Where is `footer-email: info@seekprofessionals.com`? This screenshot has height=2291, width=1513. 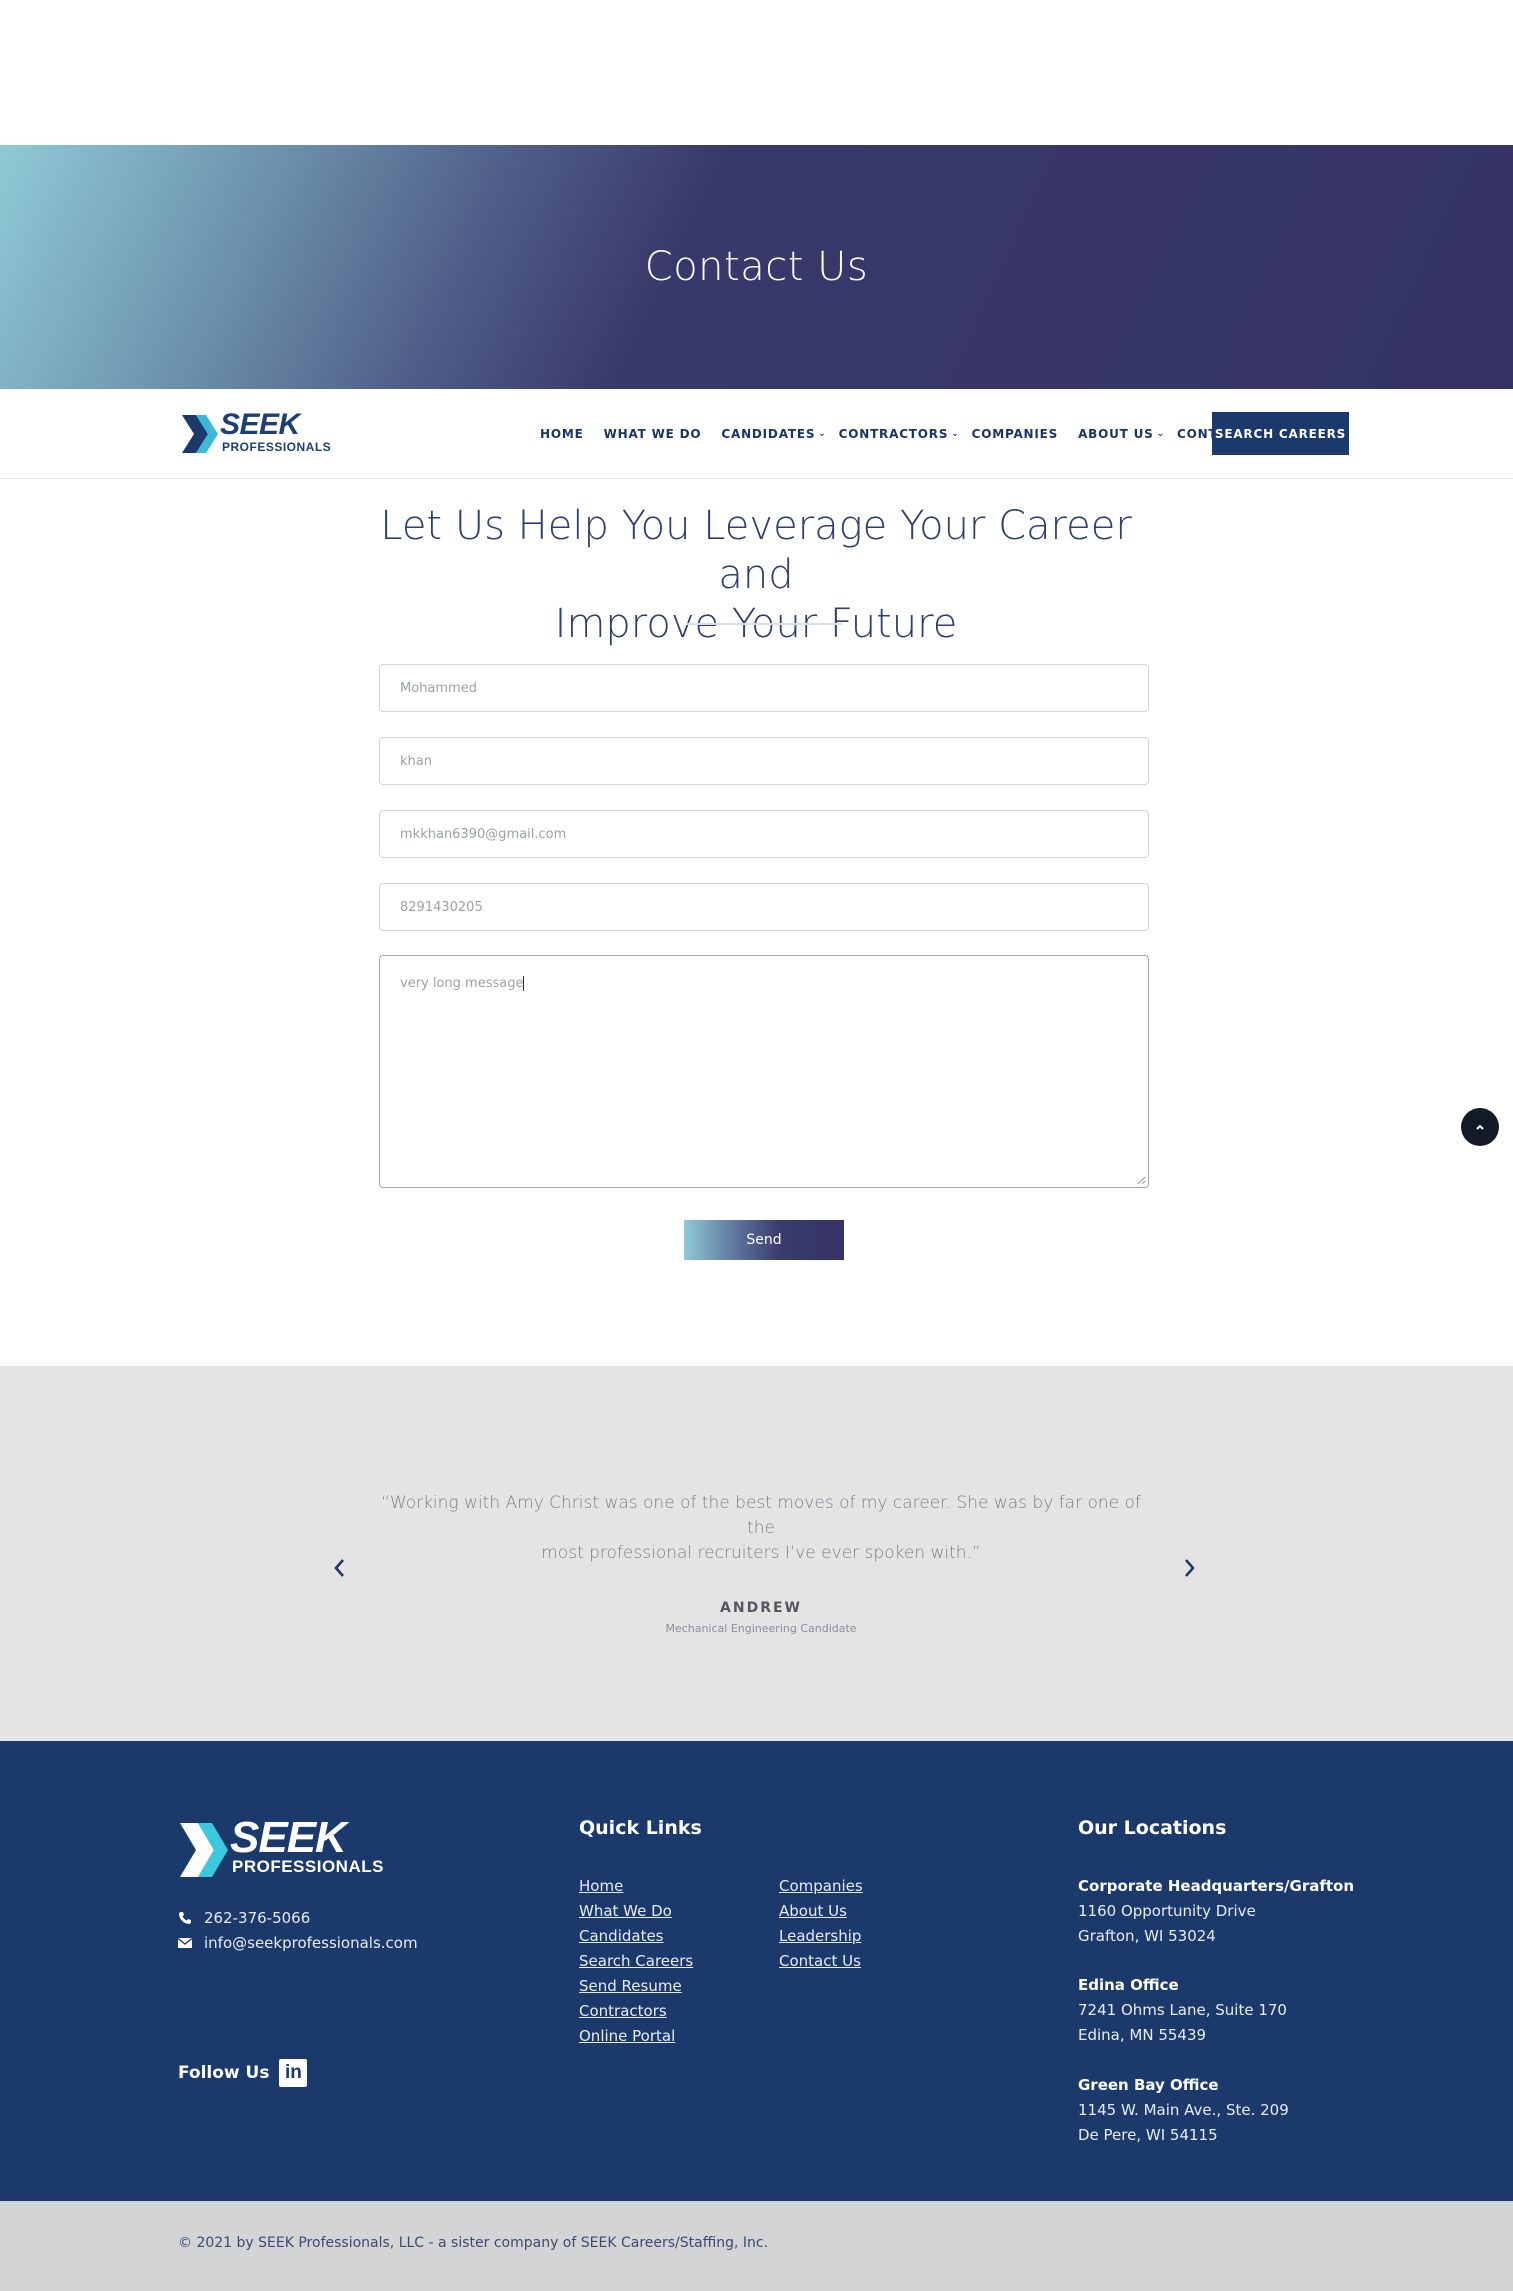 footer-email: info@seekprofessionals.com is located at coordinates (298, 1943).